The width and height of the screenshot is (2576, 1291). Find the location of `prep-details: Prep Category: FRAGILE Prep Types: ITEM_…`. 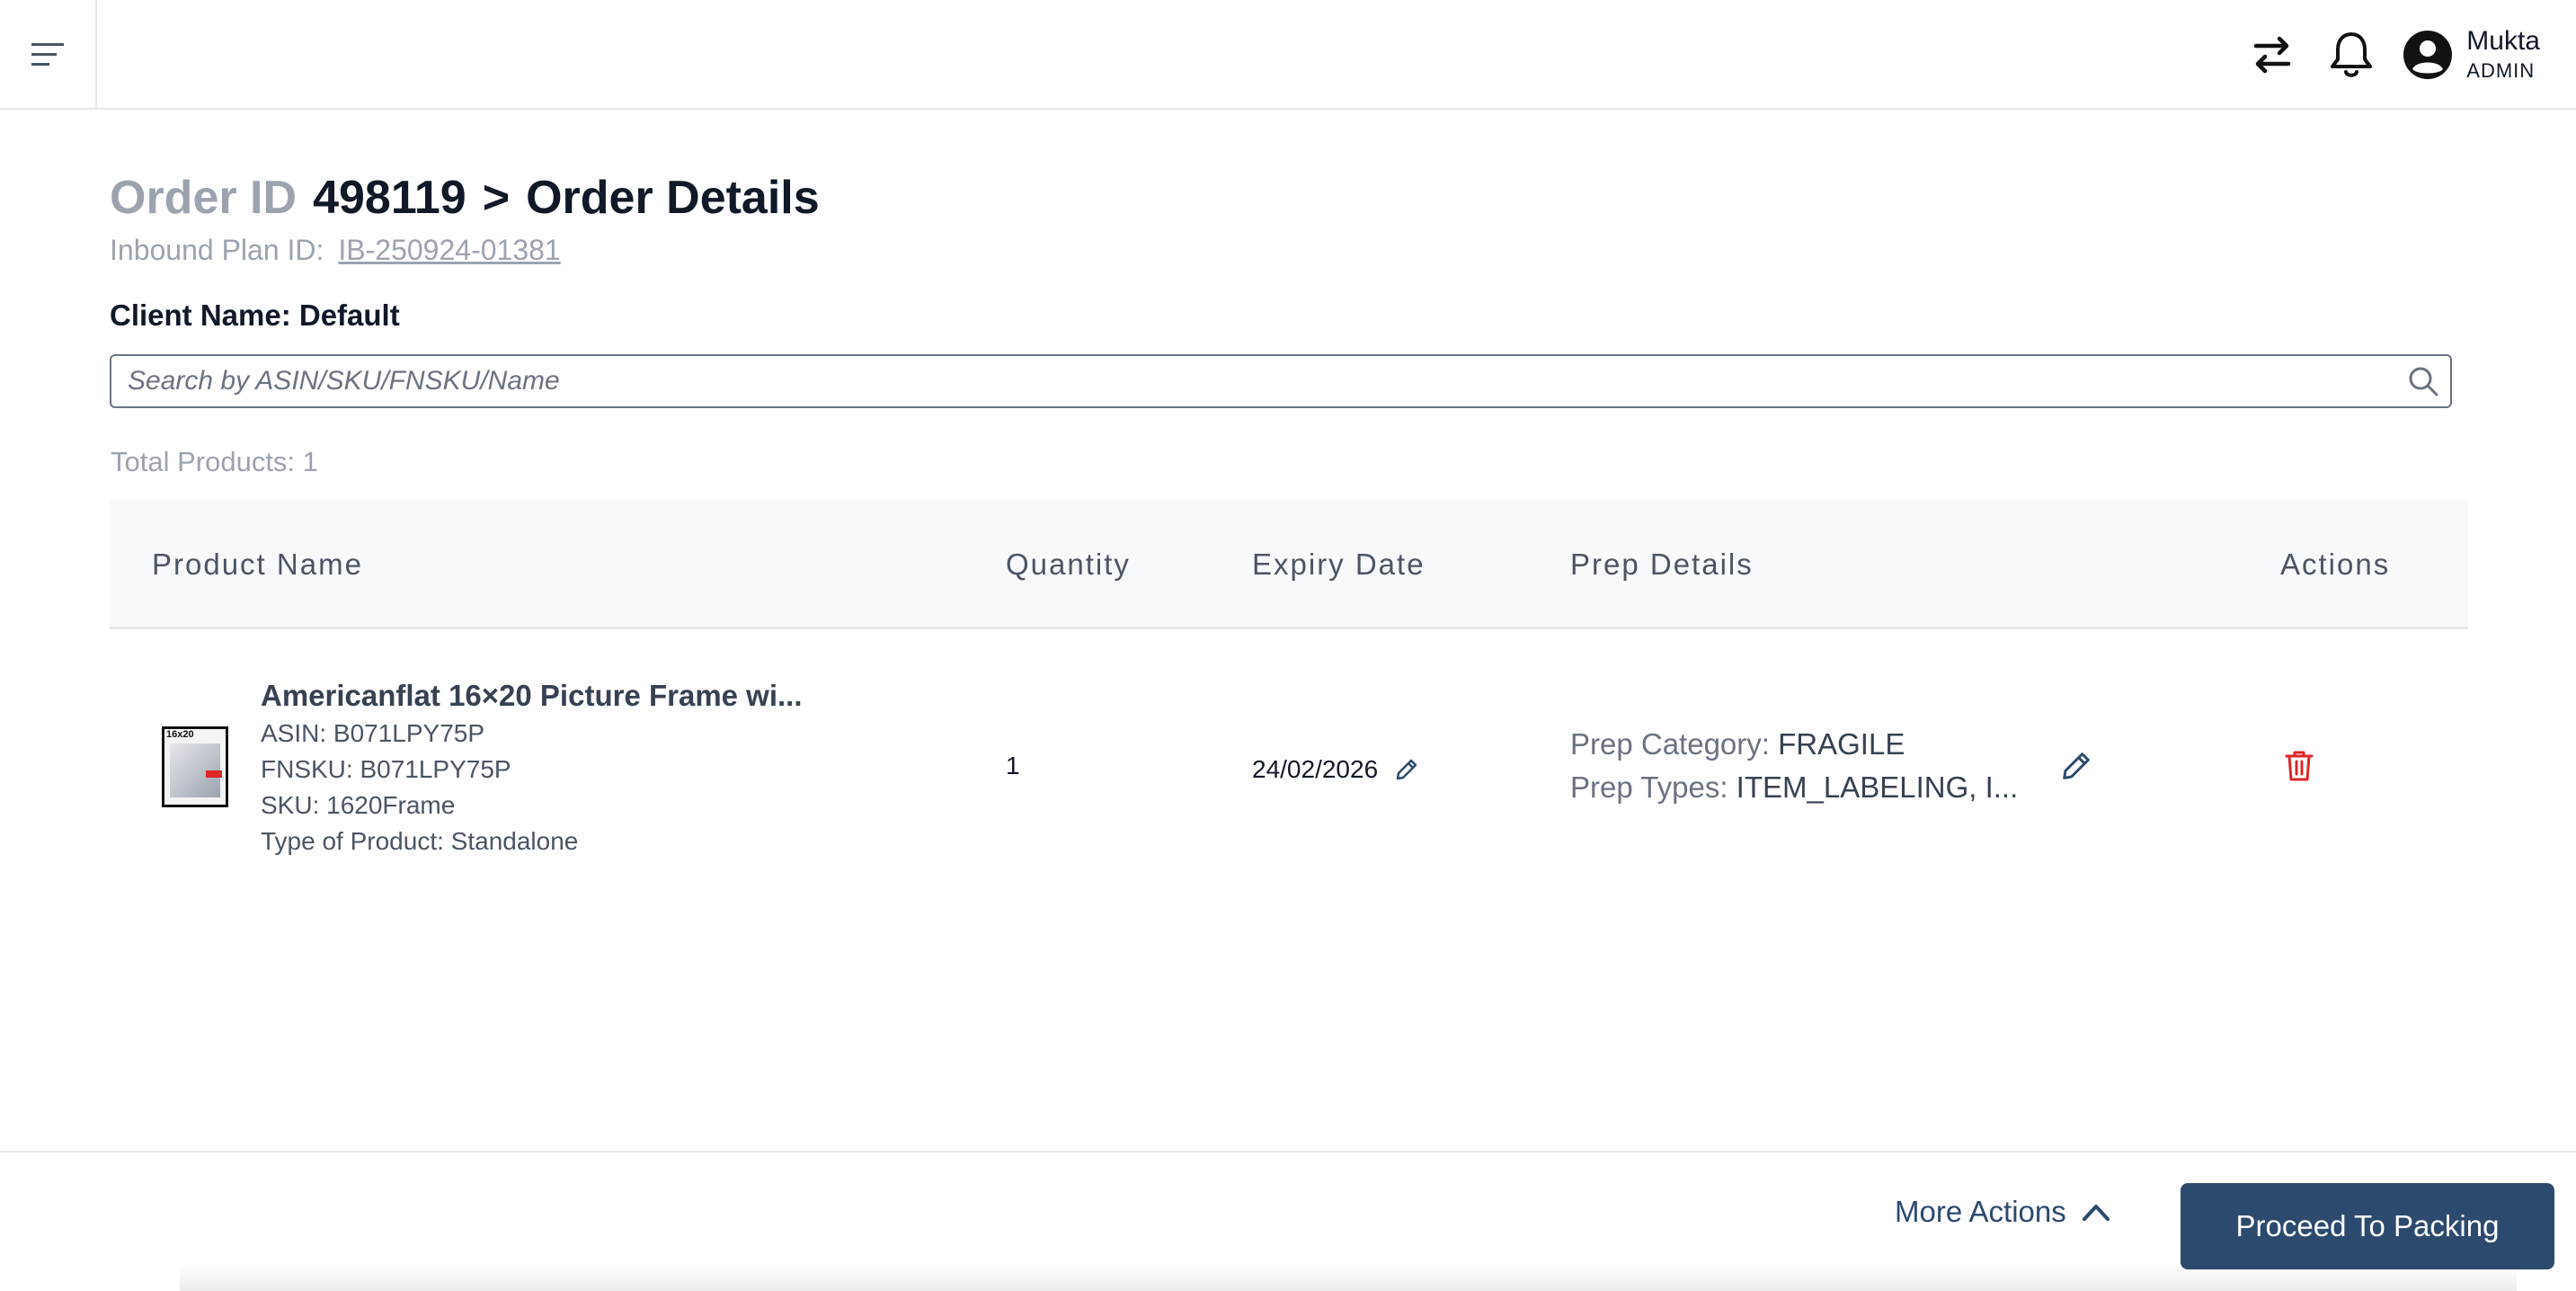

prep-details: Prep Category: FRAGILE Prep Types: ITEM_… is located at coordinates (1794, 766).